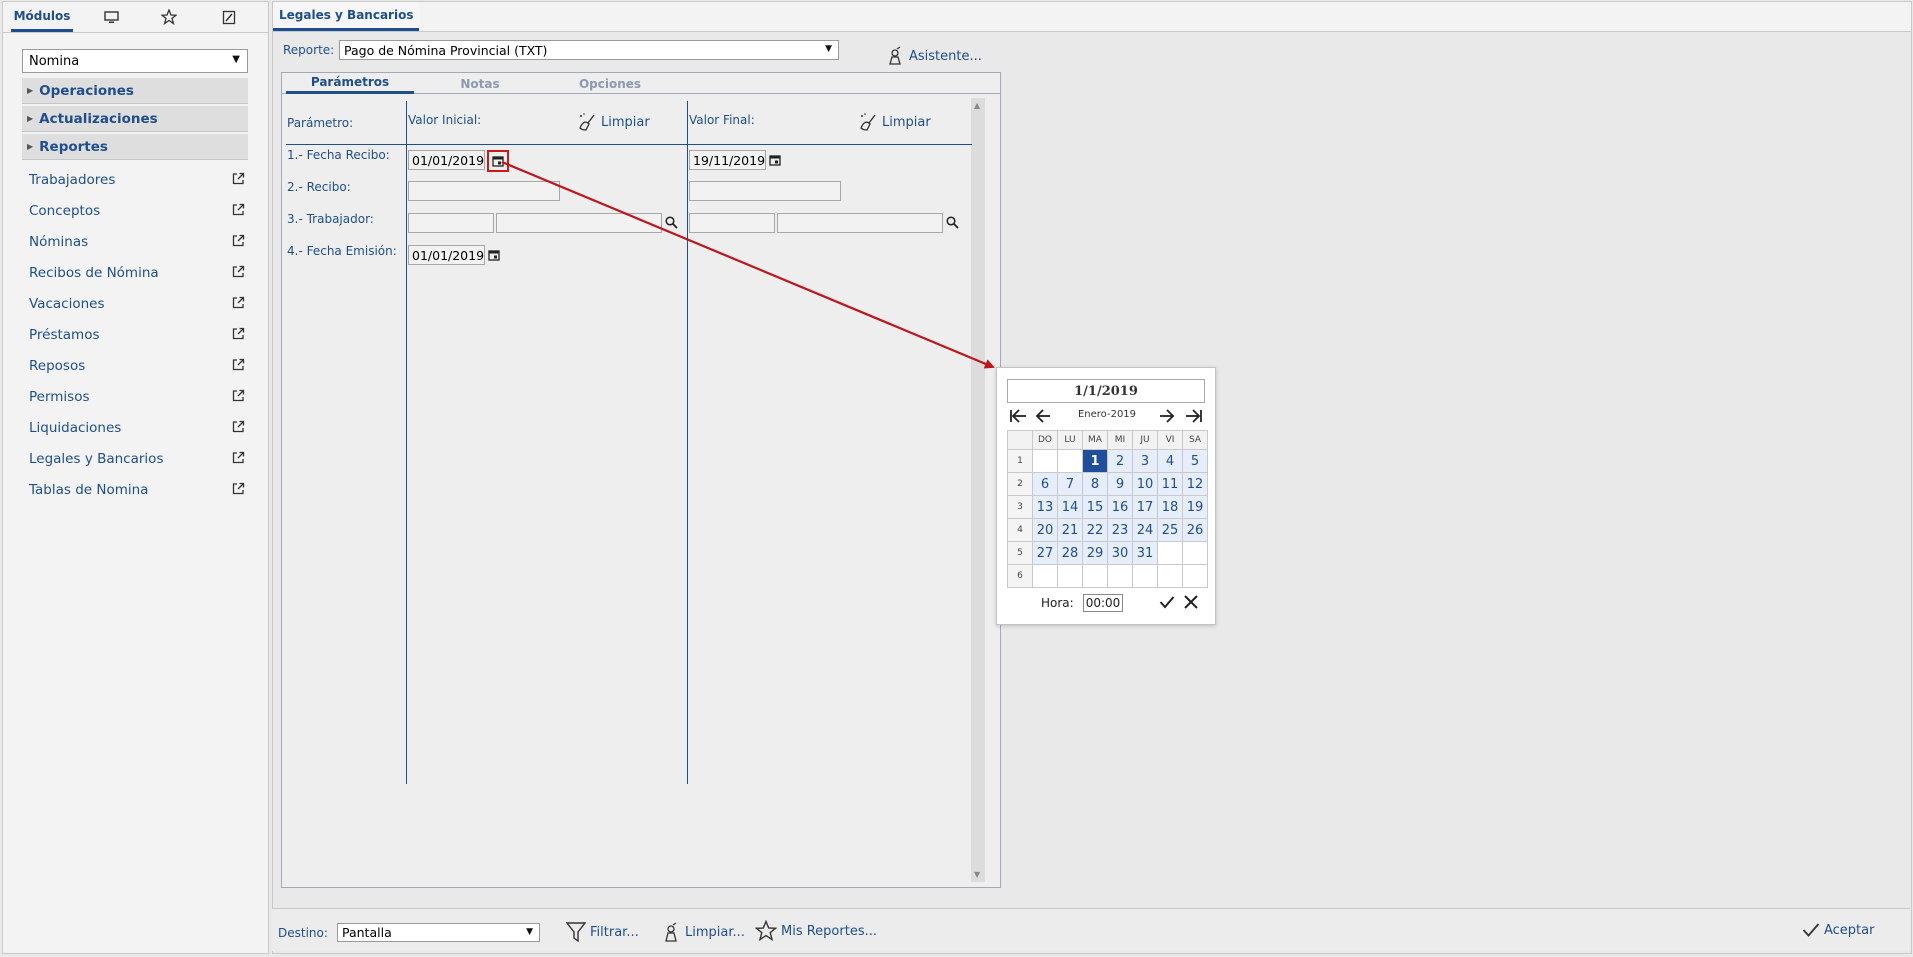 This screenshot has width=1913, height=957. What do you see at coordinates (732, 223) in the screenshot?
I see `trabajador-final-code-input` at bounding box center [732, 223].